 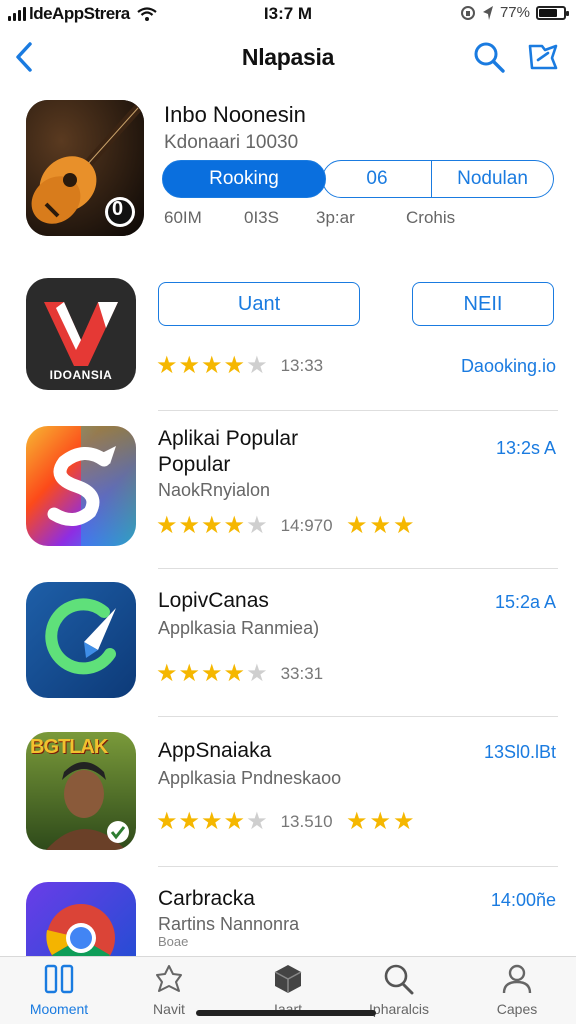 What do you see at coordinates (483, 304) in the screenshot?
I see `new-button: NEII` at bounding box center [483, 304].